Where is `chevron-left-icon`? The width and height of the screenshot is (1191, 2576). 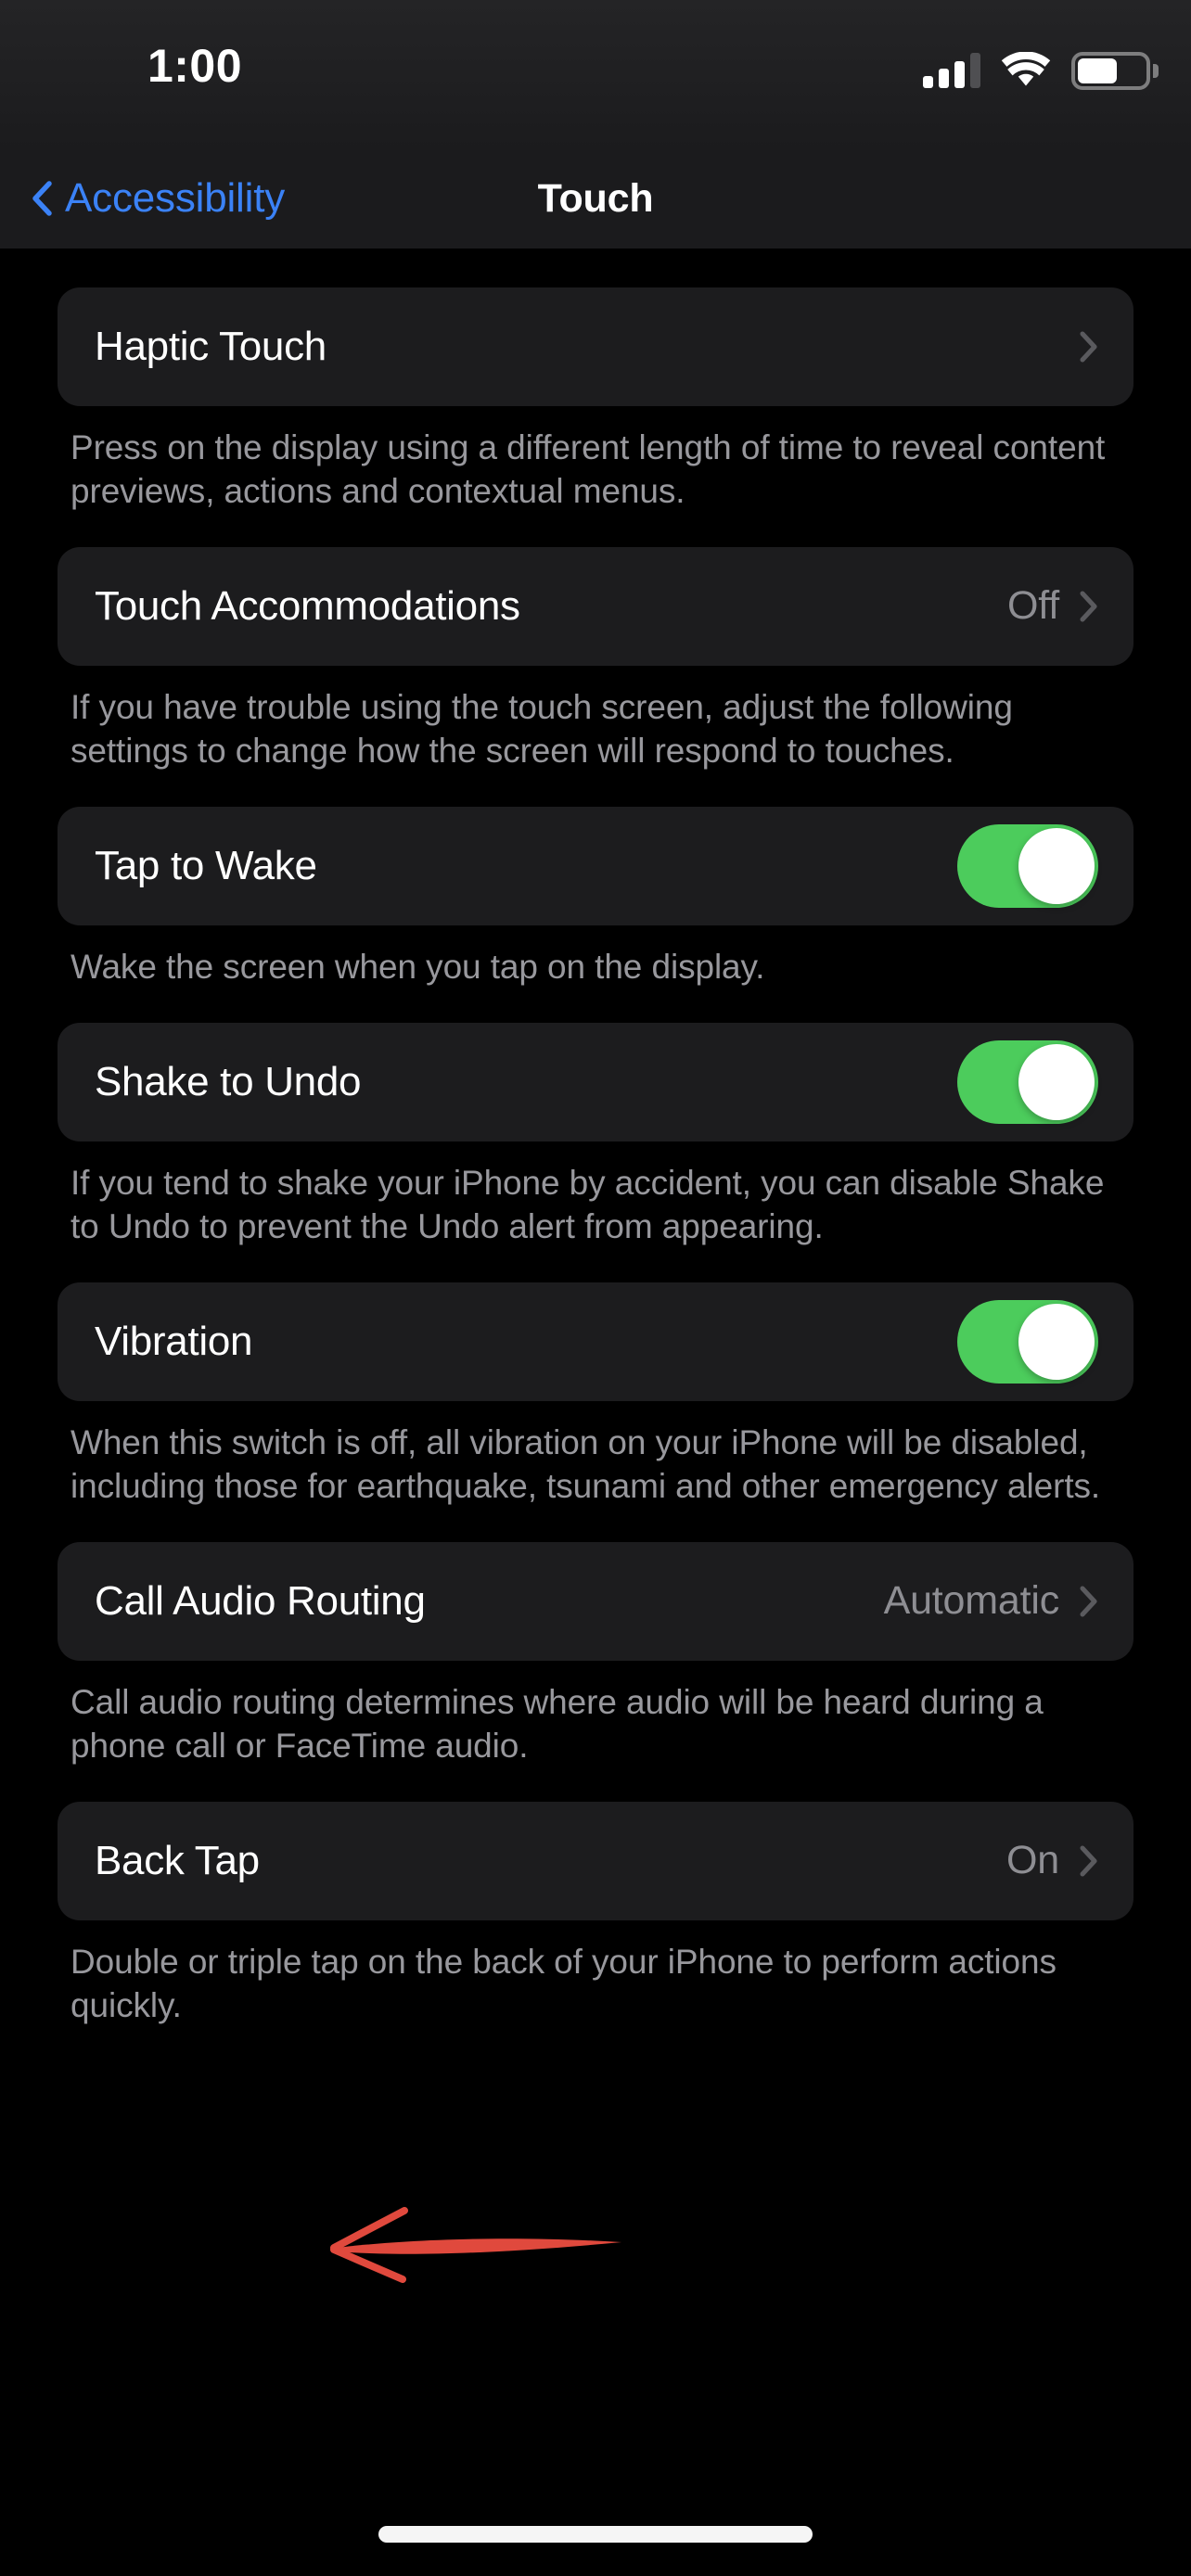 chevron-left-icon is located at coordinates (42, 198).